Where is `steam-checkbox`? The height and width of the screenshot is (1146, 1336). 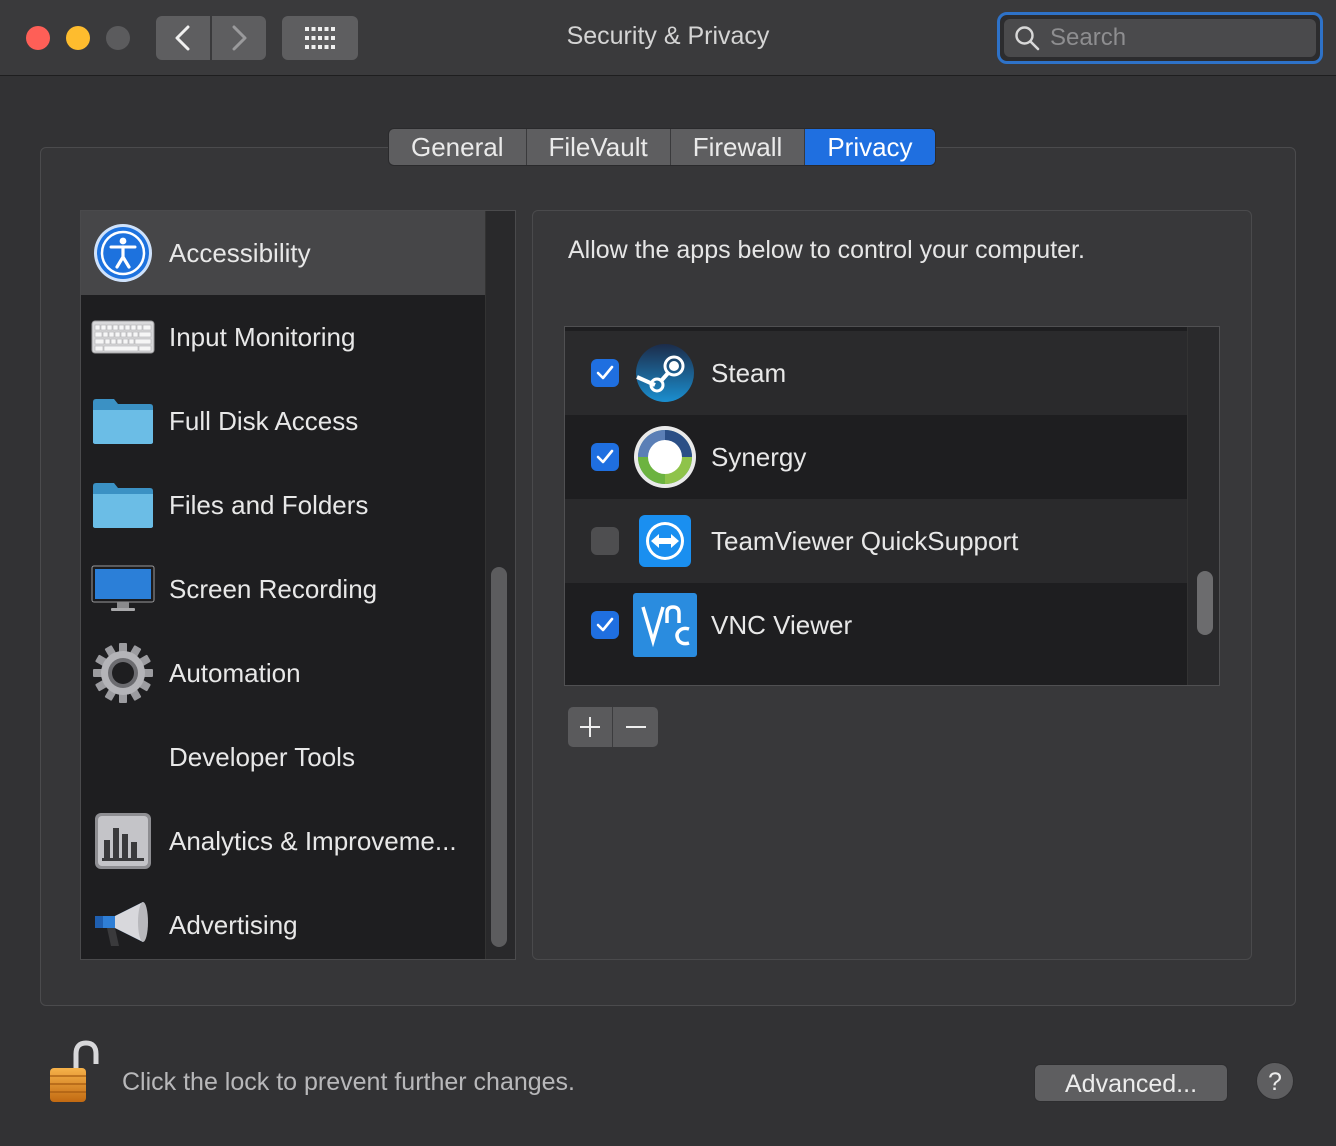 steam-checkbox is located at coordinates (605, 373).